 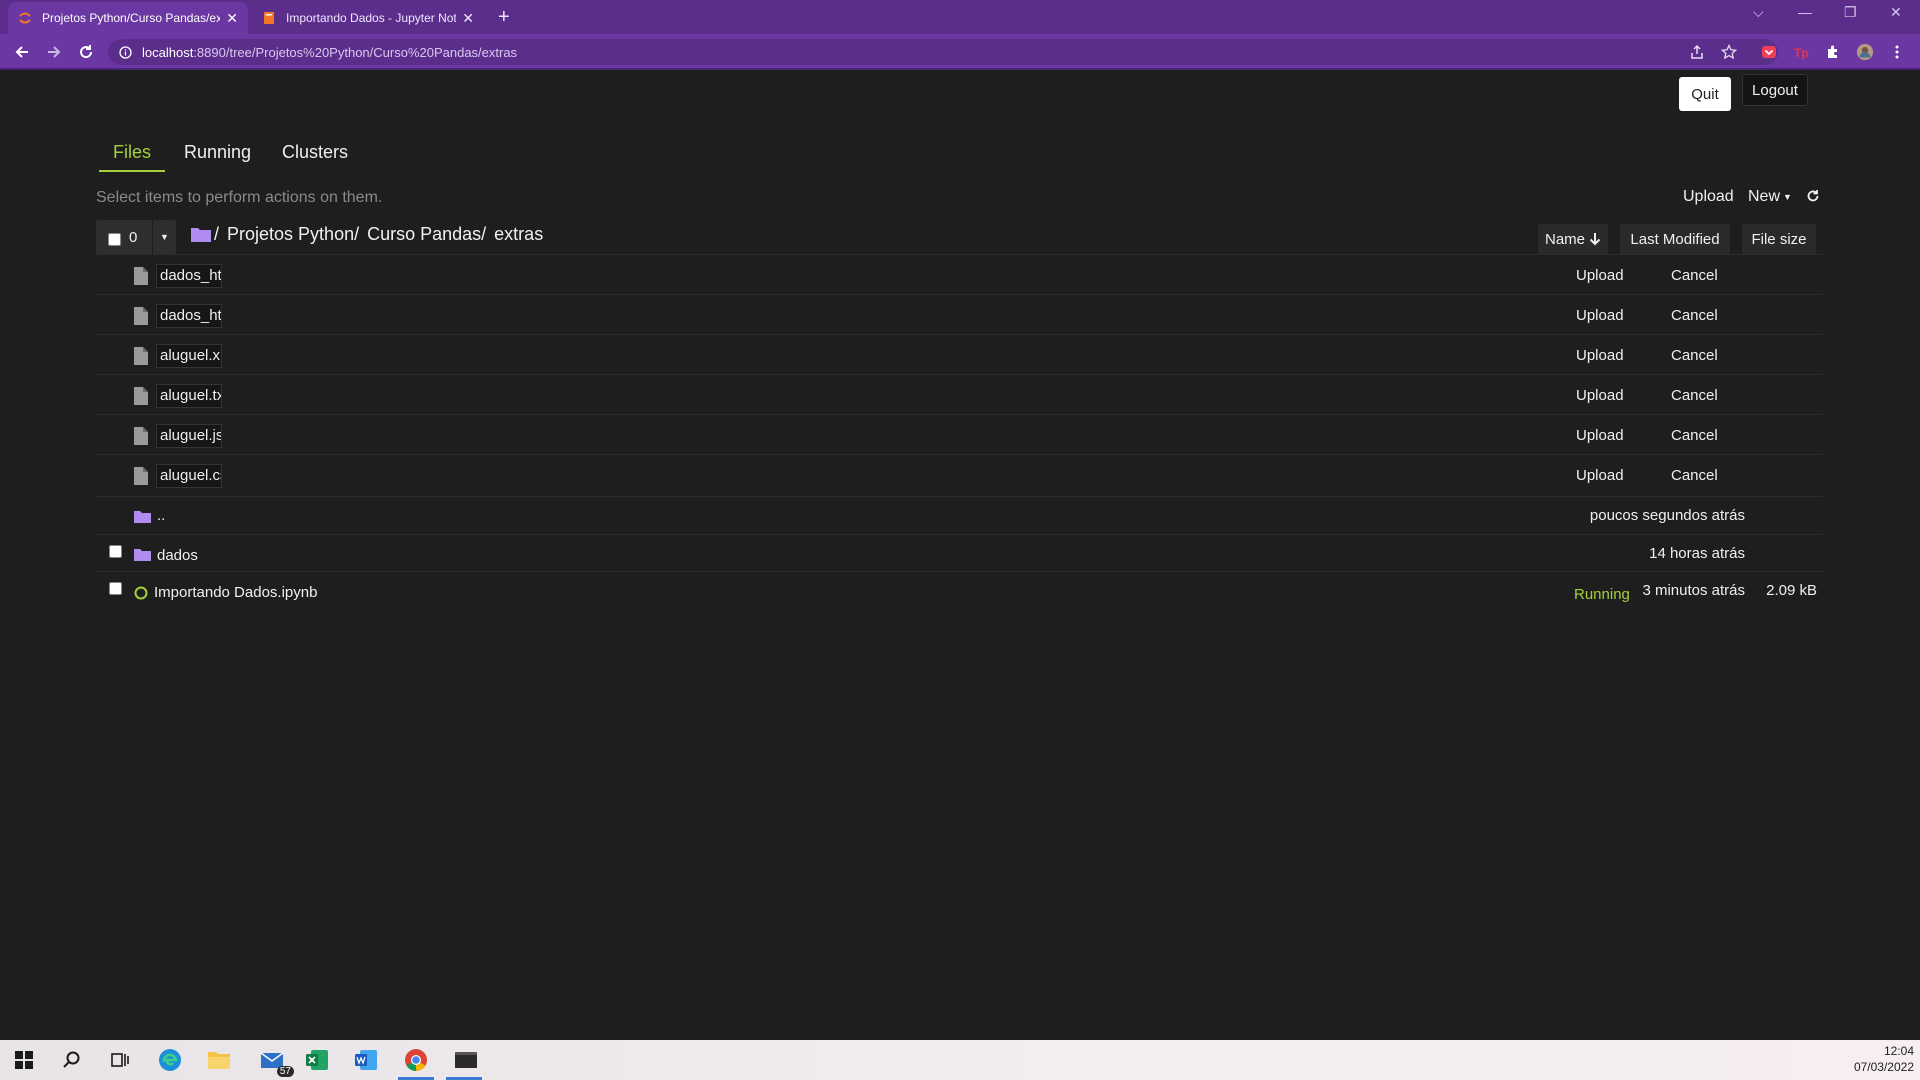 I want to click on breadcrumb-curso-pandas: Curso Pandas/, so click(x=426, y=234).